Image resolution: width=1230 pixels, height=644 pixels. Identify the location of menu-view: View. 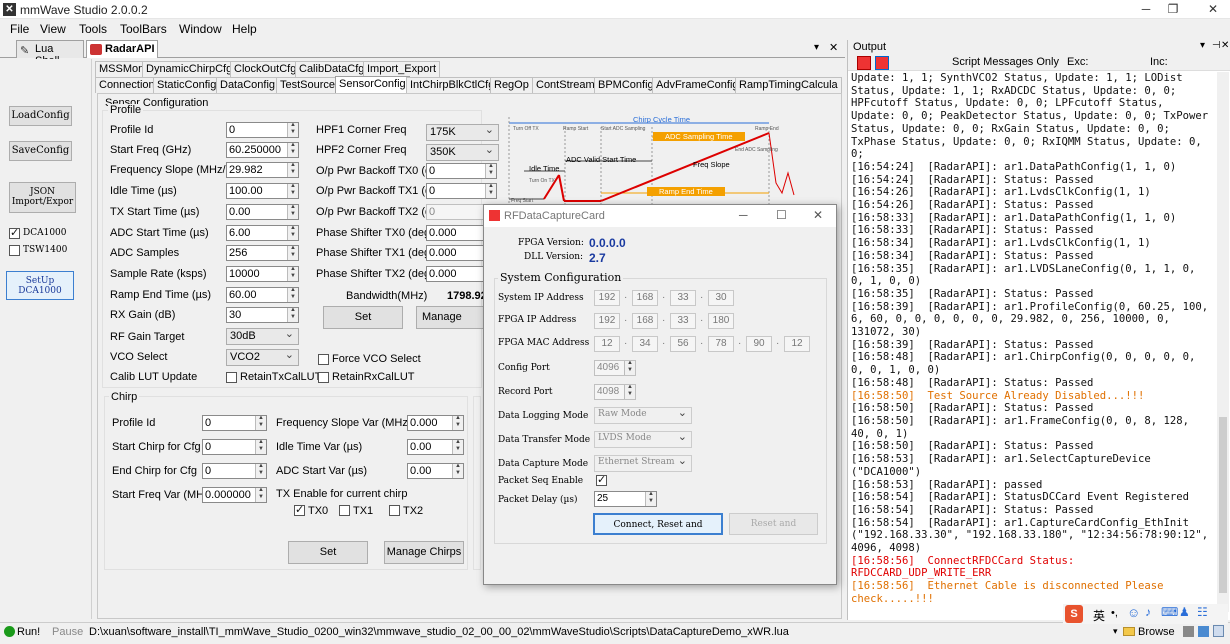
(53, 29).